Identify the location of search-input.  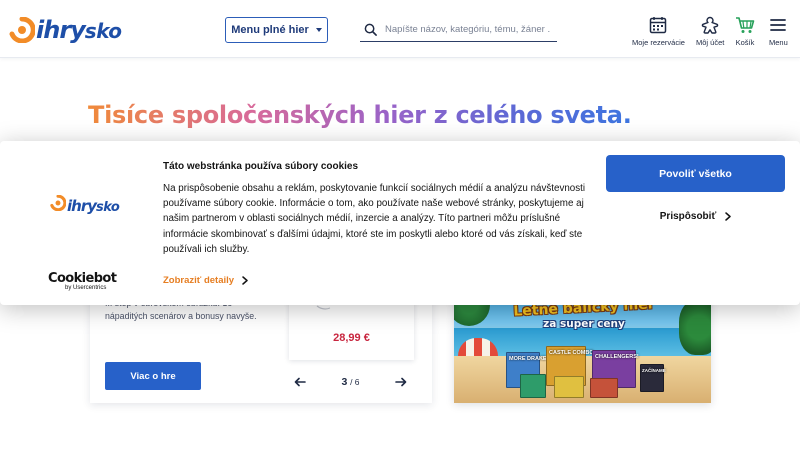
(467, 29).